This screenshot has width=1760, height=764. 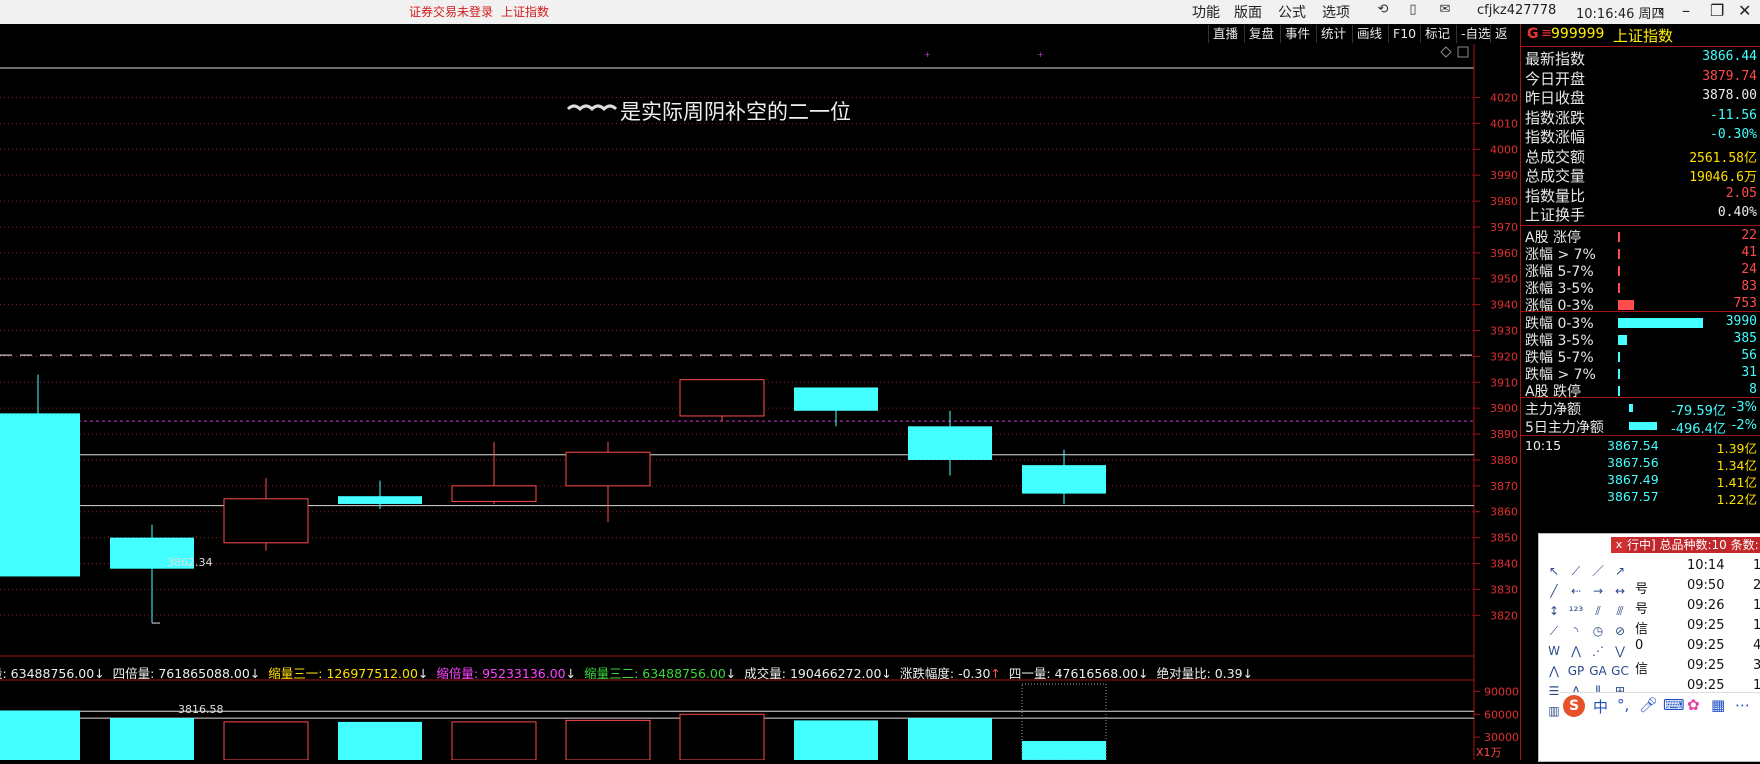 I want to click on phone-icon: ▯, so click(x=1413, y=11).